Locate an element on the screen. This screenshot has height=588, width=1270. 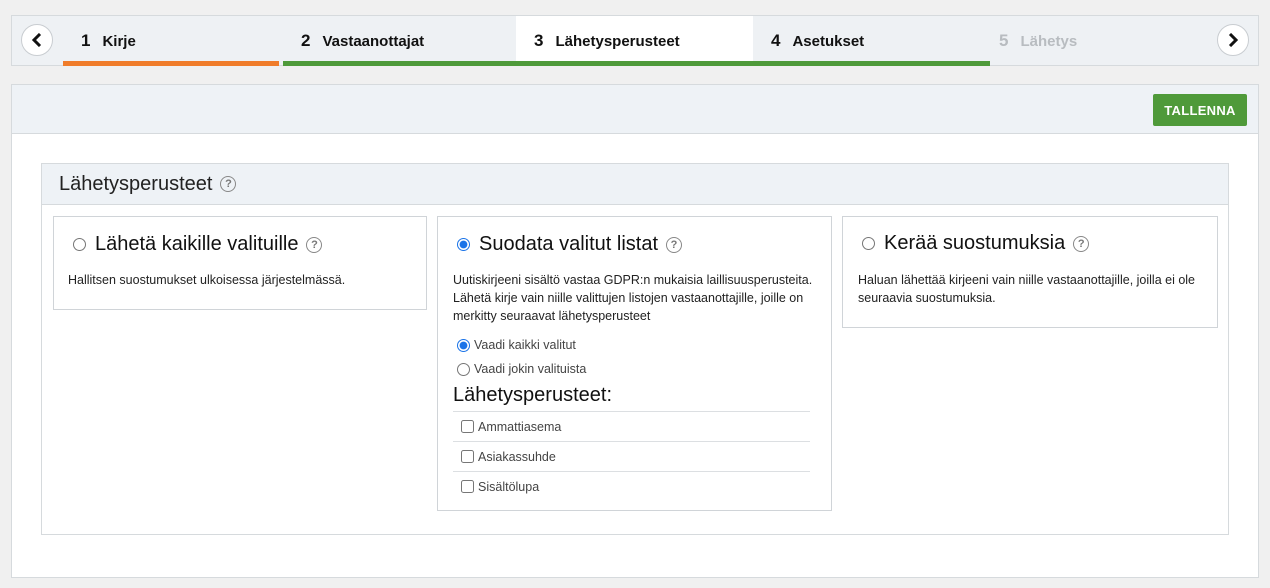
require-any-radio is located at coordinates (463, 369).